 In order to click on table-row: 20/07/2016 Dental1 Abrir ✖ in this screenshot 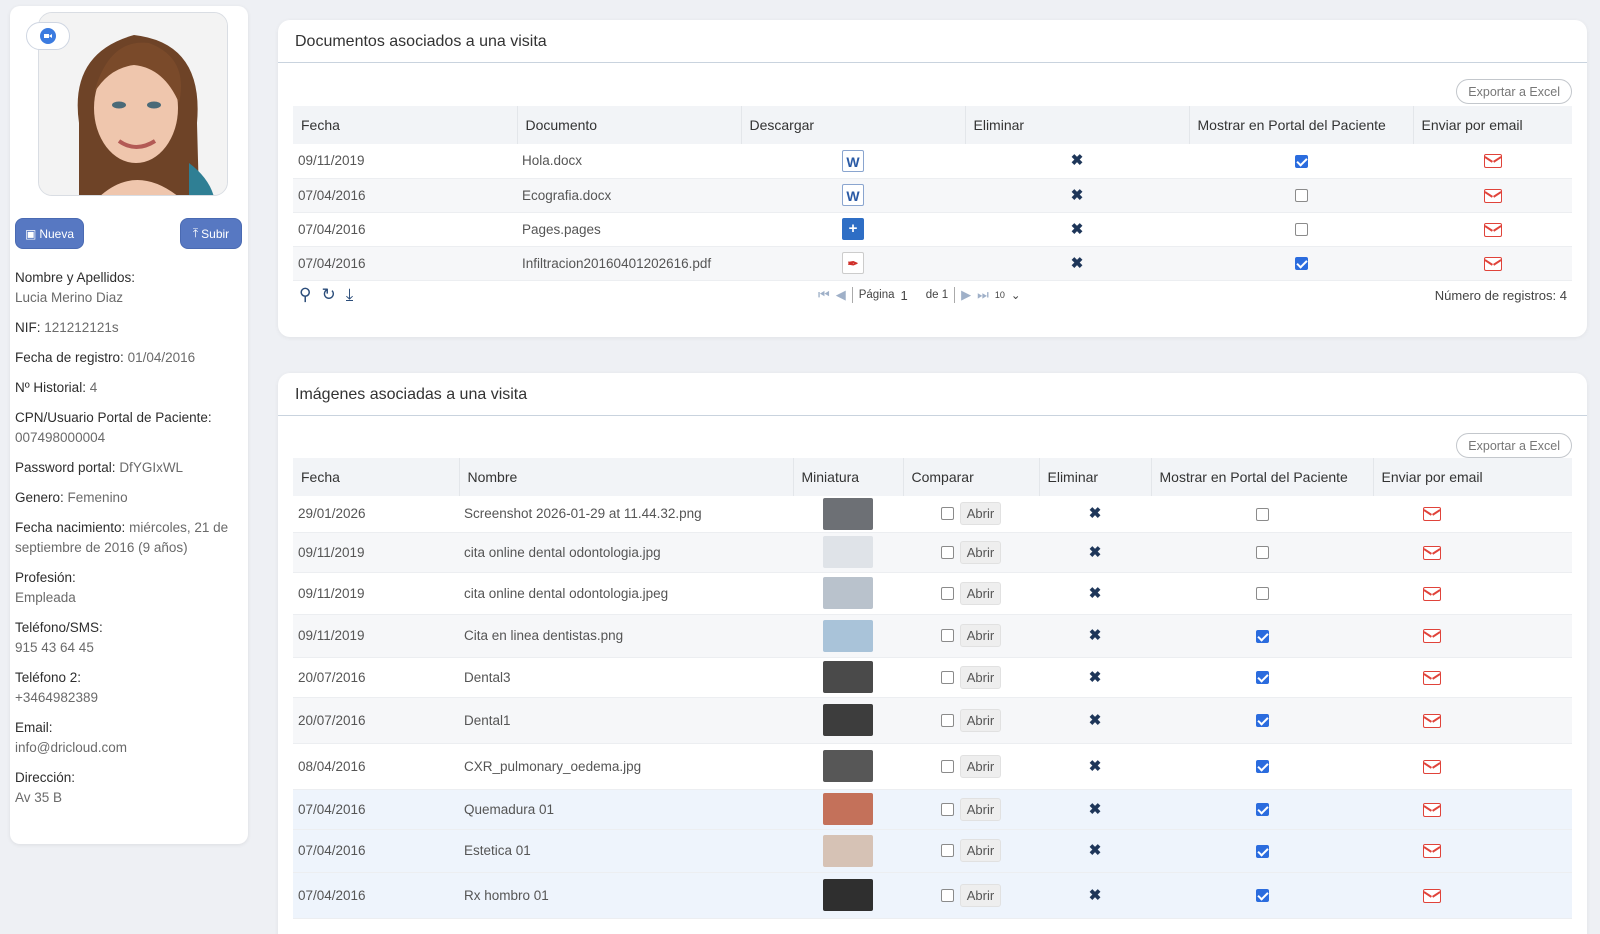, I will do `click(932, 720)`.